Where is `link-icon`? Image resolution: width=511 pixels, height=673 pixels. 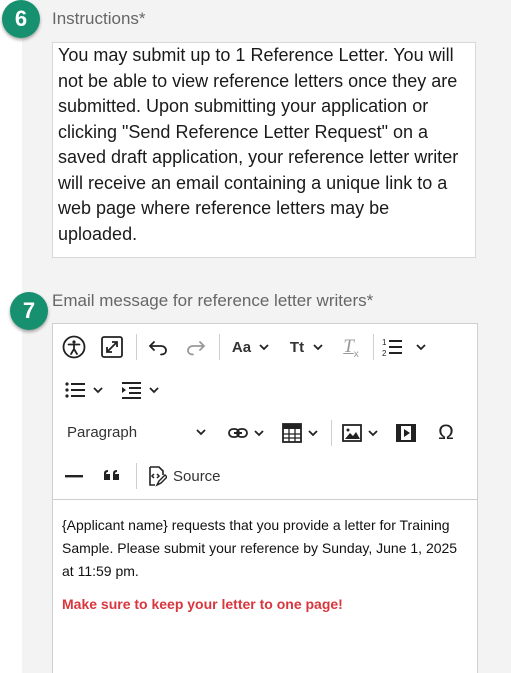
link-icon is located at coordinates (238, 433).